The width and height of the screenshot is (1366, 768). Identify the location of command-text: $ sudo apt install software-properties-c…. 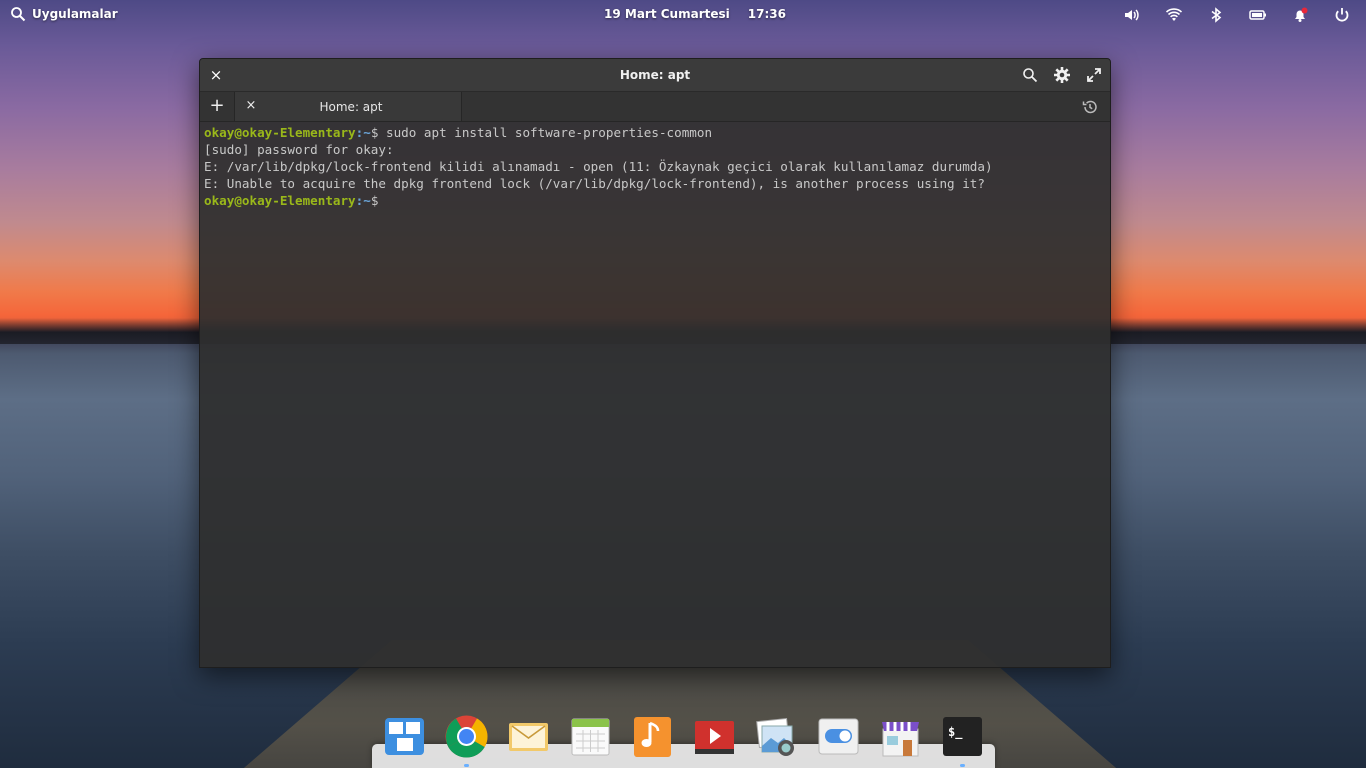
(541, 132).